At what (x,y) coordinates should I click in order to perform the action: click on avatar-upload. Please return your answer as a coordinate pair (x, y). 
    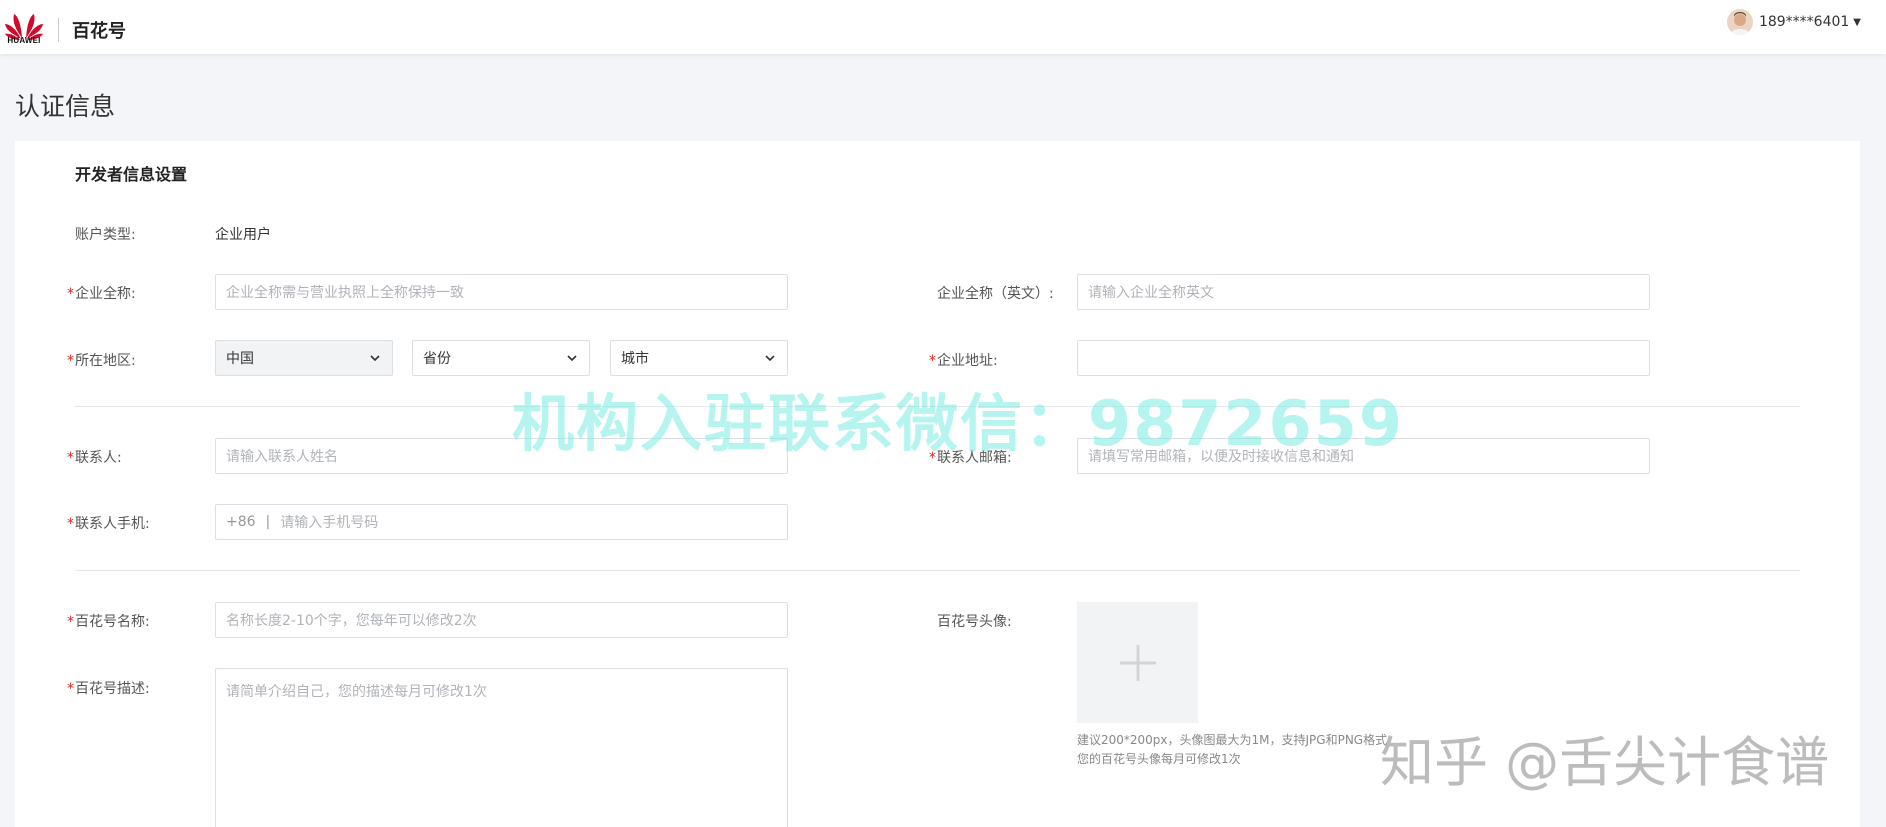
    Looking at the image, I should click on (1137, 662).